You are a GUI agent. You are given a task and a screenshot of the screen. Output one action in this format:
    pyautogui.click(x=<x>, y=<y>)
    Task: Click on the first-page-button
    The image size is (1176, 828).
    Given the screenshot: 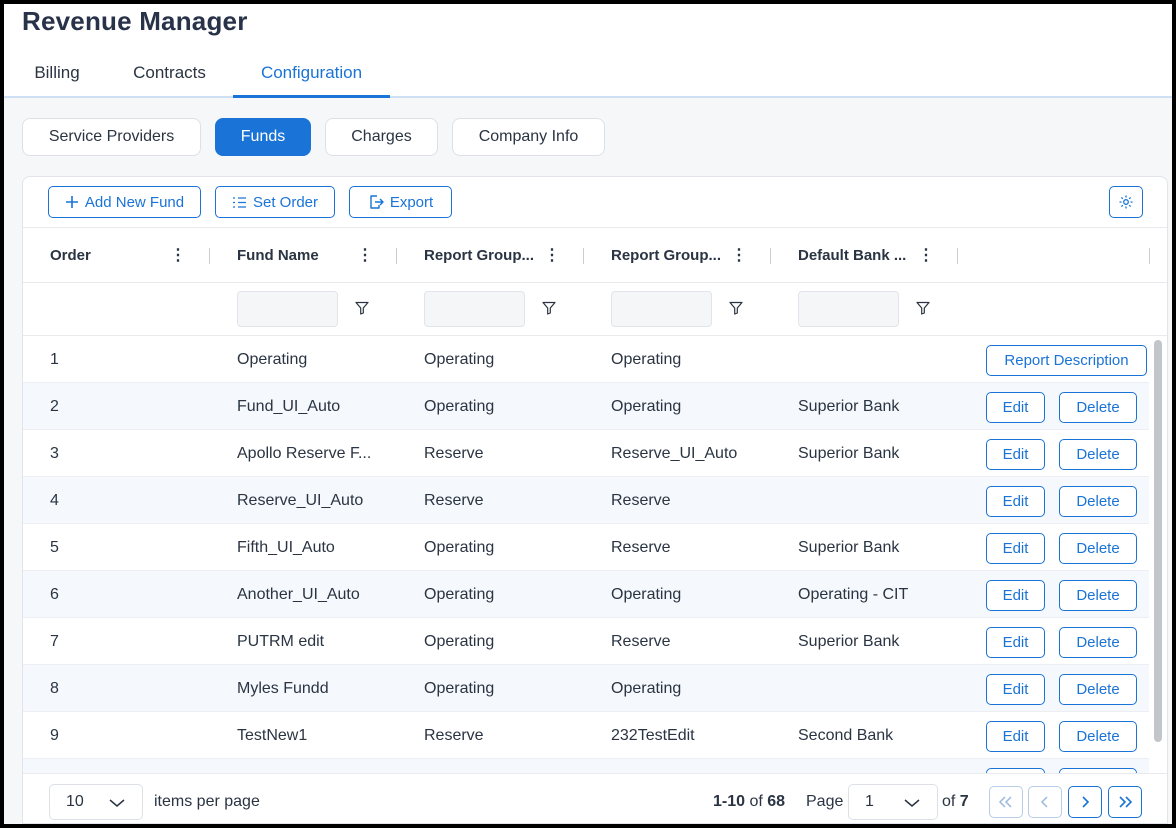 What is the action you would take?
    pyautogui.click(x=1006, y=802)
    